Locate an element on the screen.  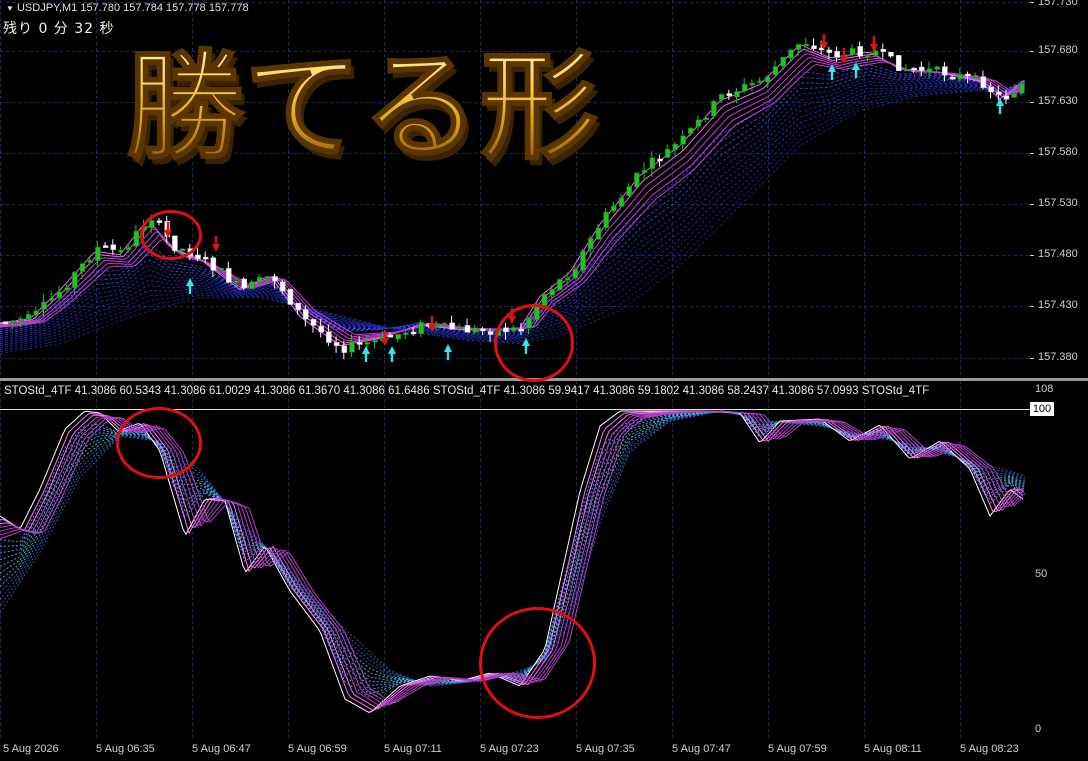
time-label: 5 Aug 07:35 is located at coordinates (605, 749).